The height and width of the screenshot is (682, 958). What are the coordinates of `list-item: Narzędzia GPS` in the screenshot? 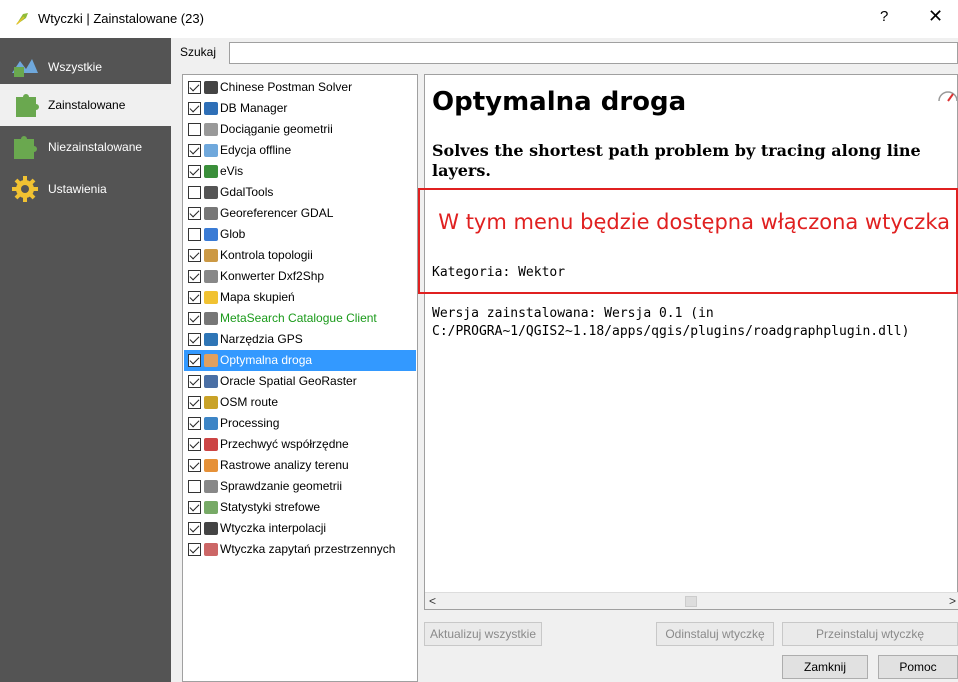 It's located at (300, 339).